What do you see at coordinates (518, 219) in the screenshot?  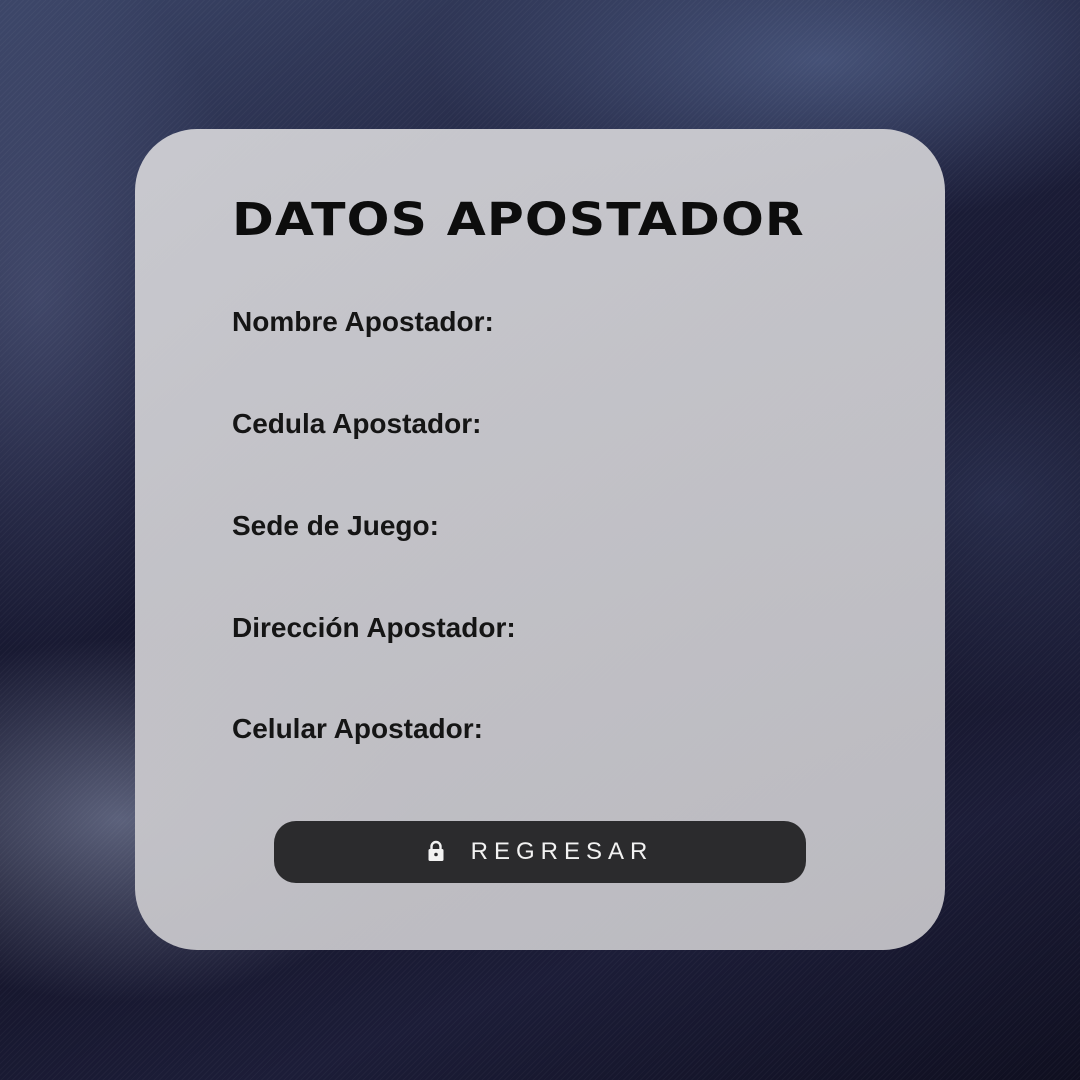 I see `page-title: DATOS APOSTADOR` at bounding box center [518, 219].